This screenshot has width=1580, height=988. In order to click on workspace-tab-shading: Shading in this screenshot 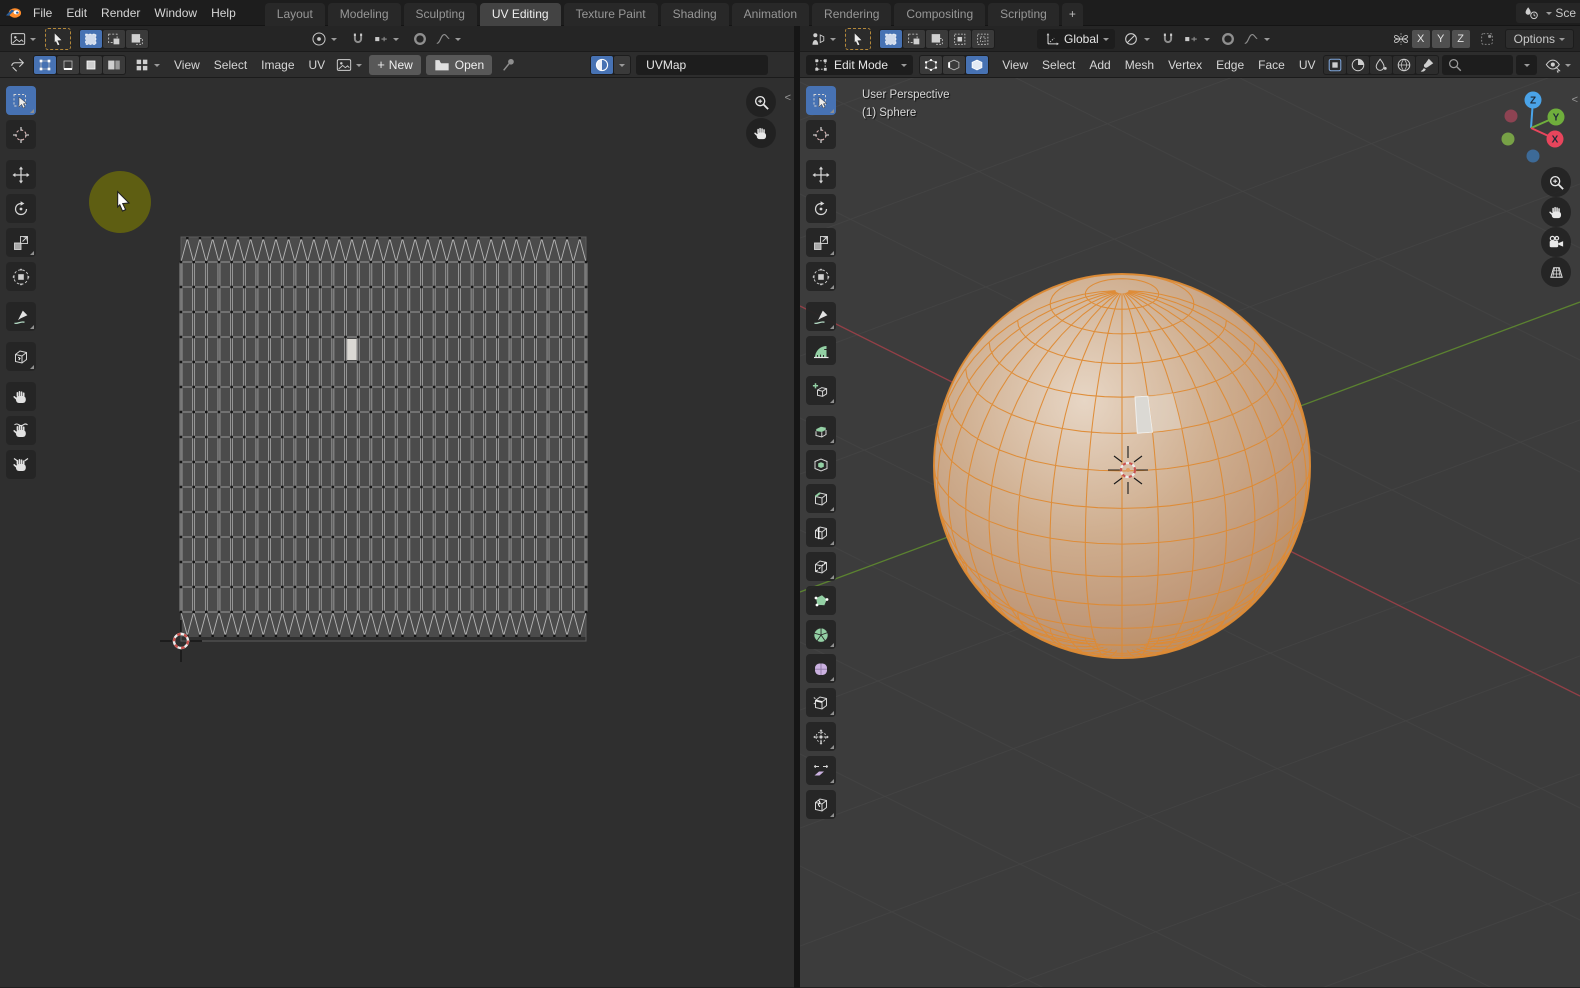, I will do `click(694, 14)`.